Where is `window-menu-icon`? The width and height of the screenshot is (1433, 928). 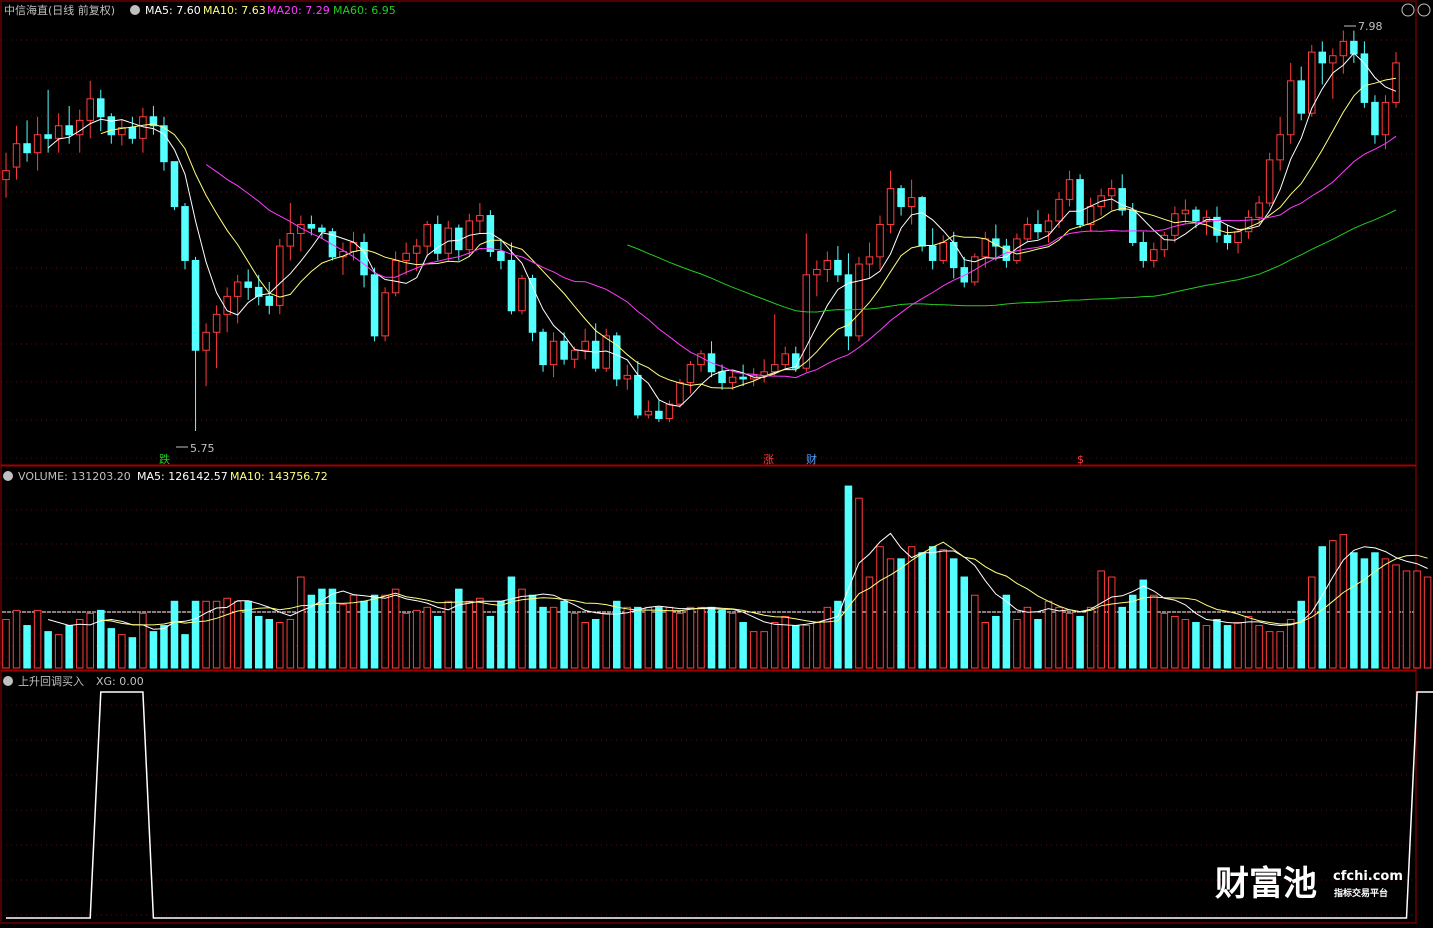 window-menu-icon is located at coordinates (1424, 10).